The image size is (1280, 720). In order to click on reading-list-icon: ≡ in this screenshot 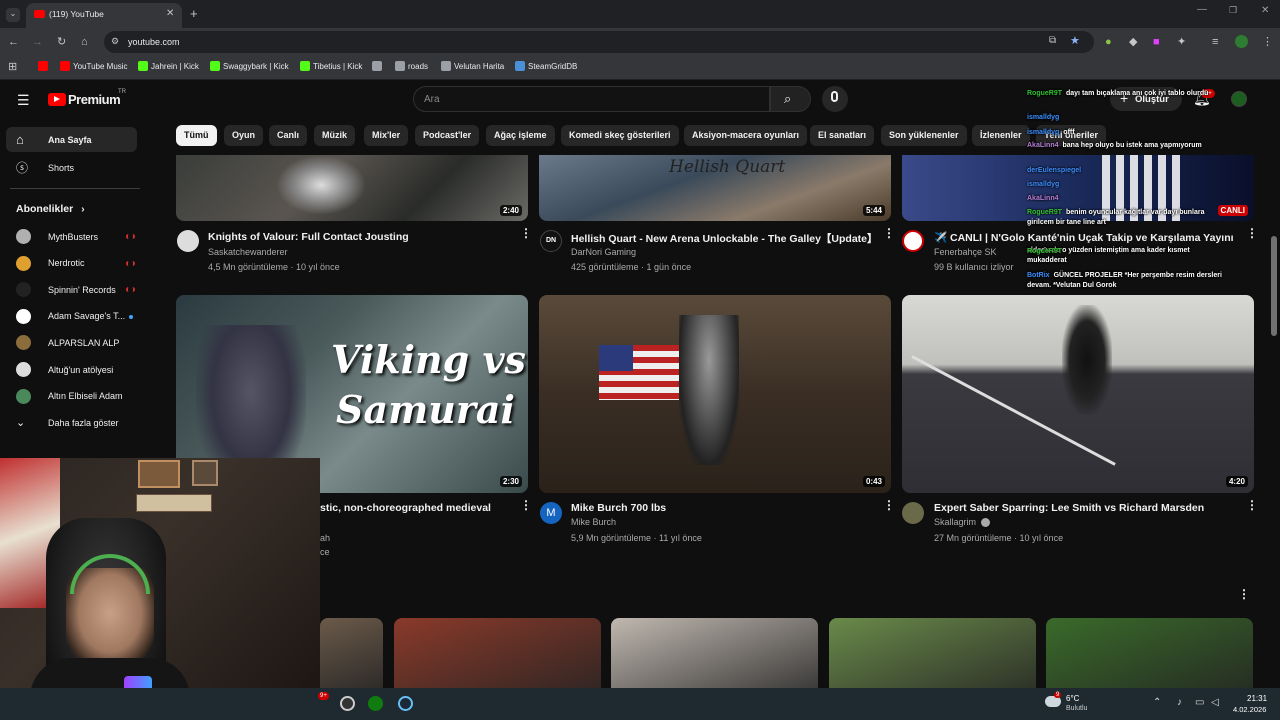, I will do `click(1215, 42)`.